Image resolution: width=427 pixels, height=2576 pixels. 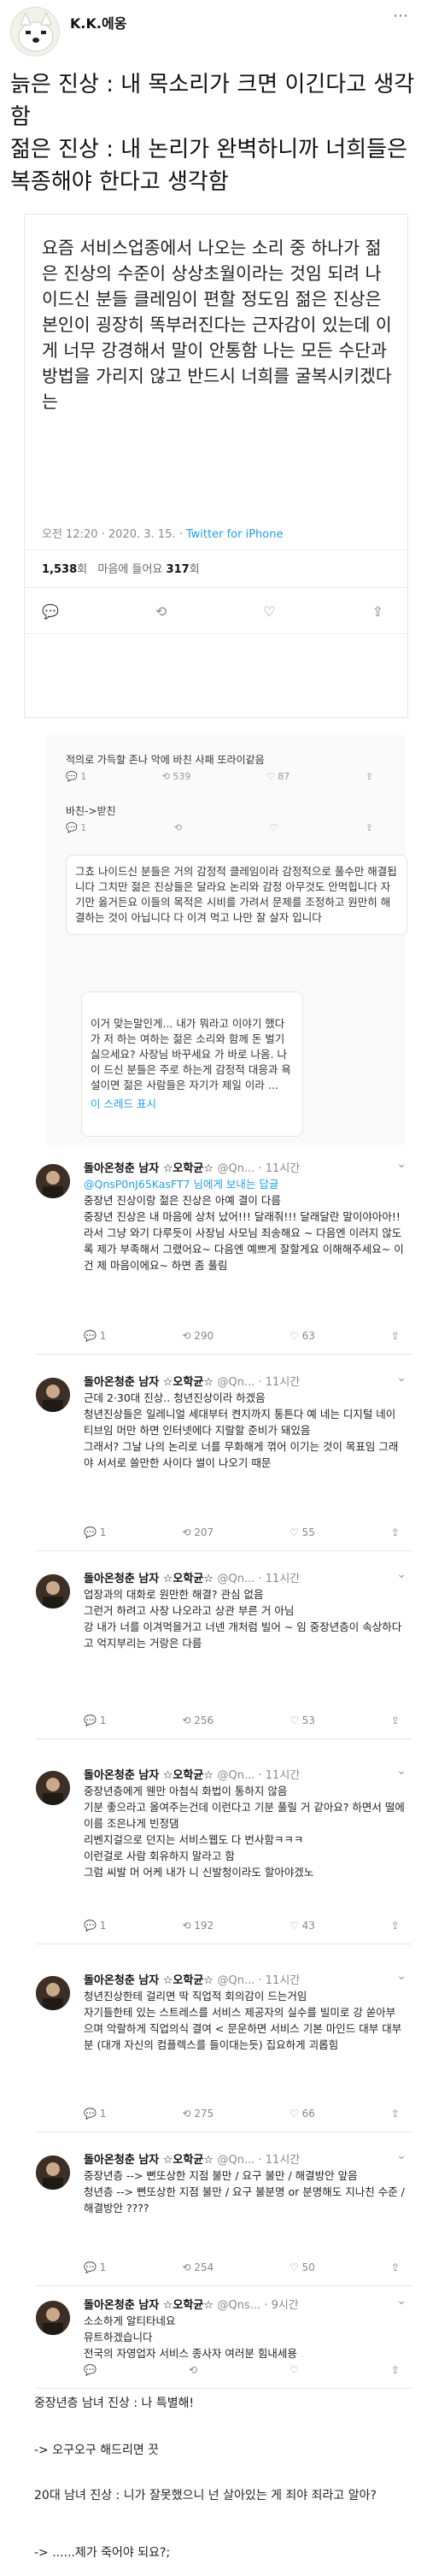 I want to click on show-thread-link: 이 스레드 표시, so click(x=192, y=1104).